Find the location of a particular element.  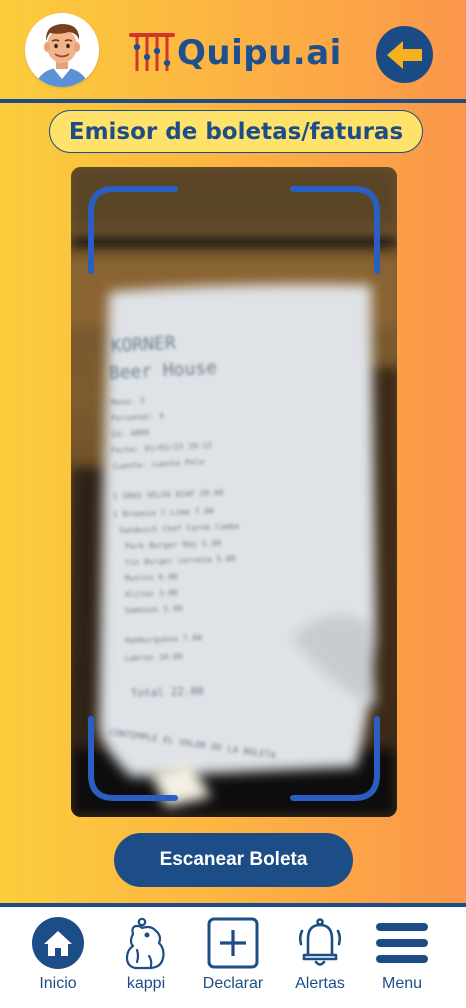

bottom-navigation: Inicio kappi Declarar Alertas Menu is located at coordinates (233, 957).